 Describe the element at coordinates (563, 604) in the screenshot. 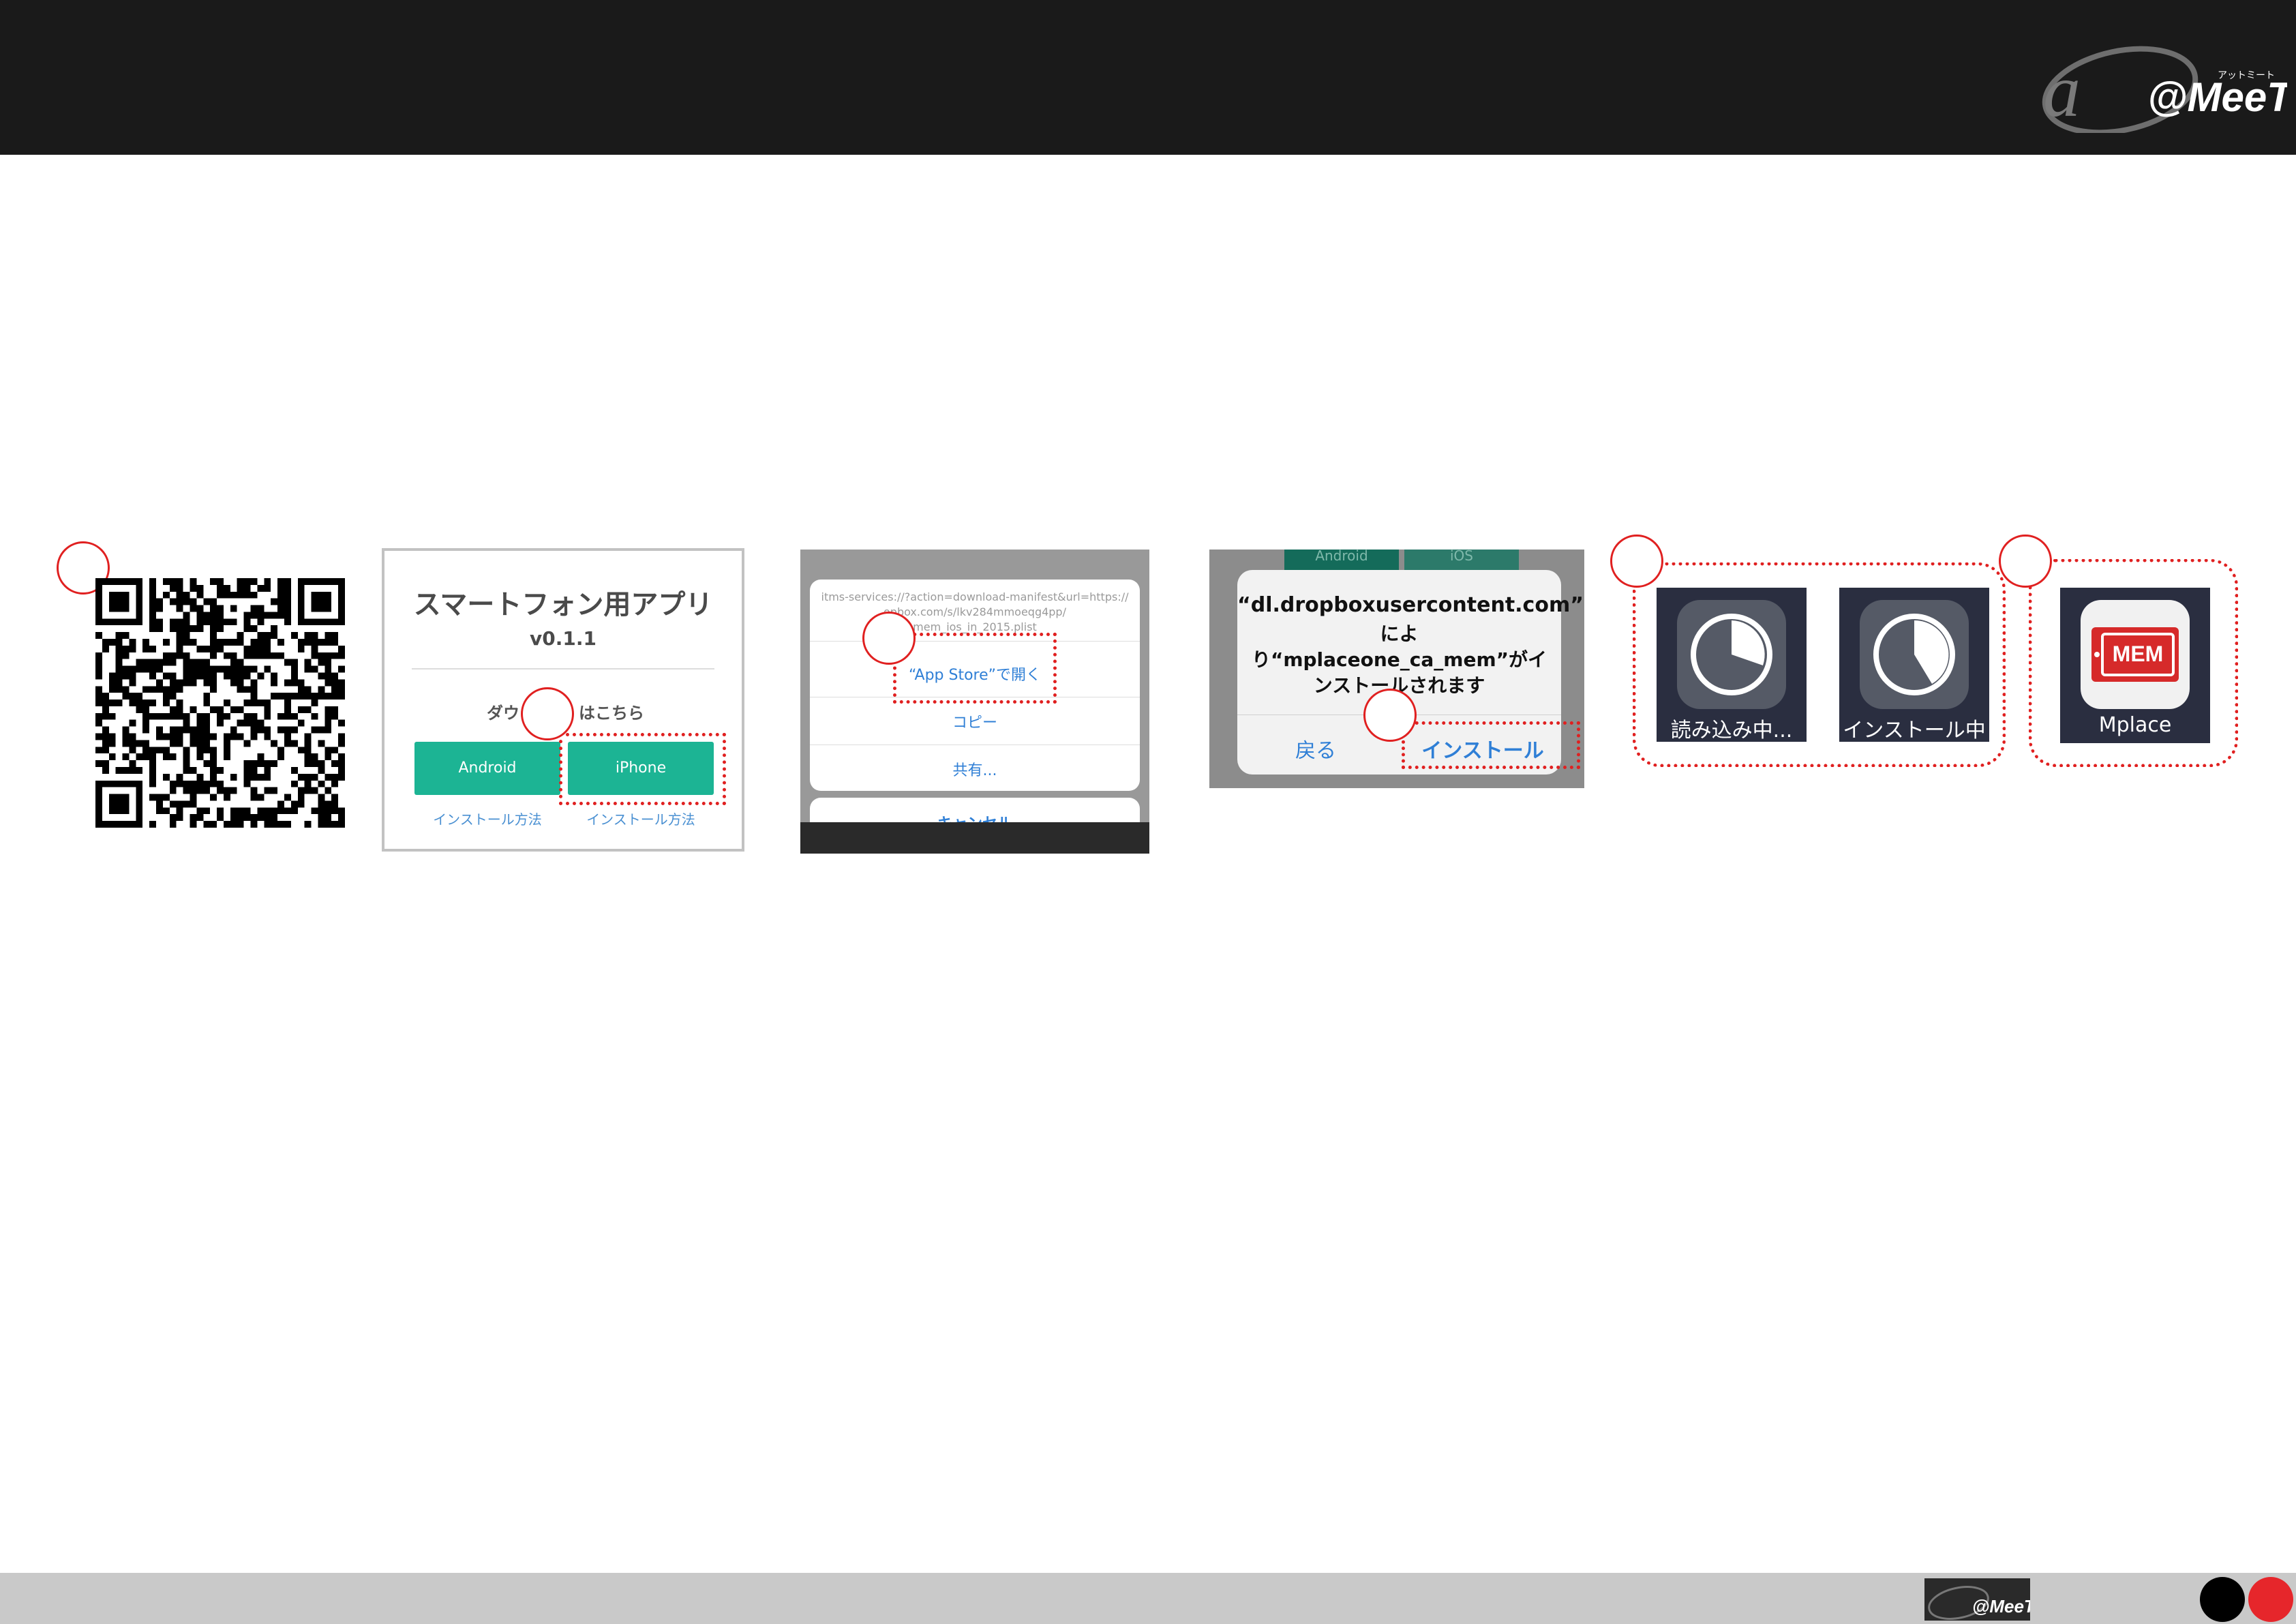

I see `download-page-title: スマートフォン用アプリ` at that location.